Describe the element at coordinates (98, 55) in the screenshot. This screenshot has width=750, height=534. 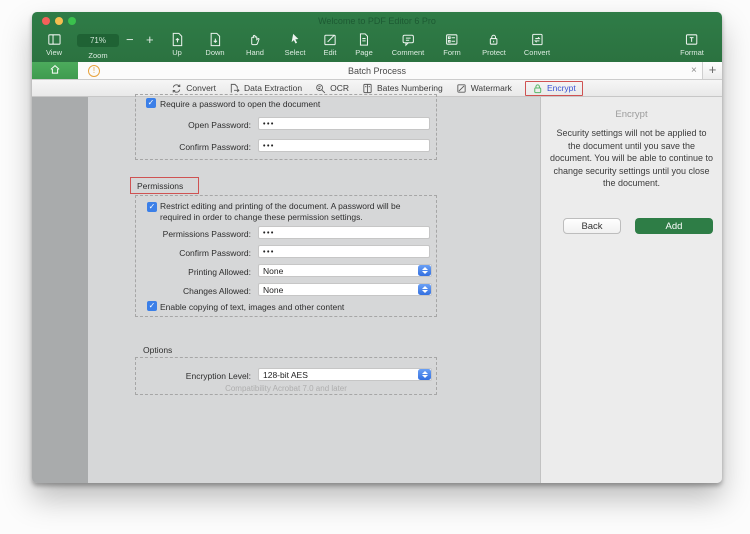
I see `toolbar-zoom-label: Zoom` at that location.